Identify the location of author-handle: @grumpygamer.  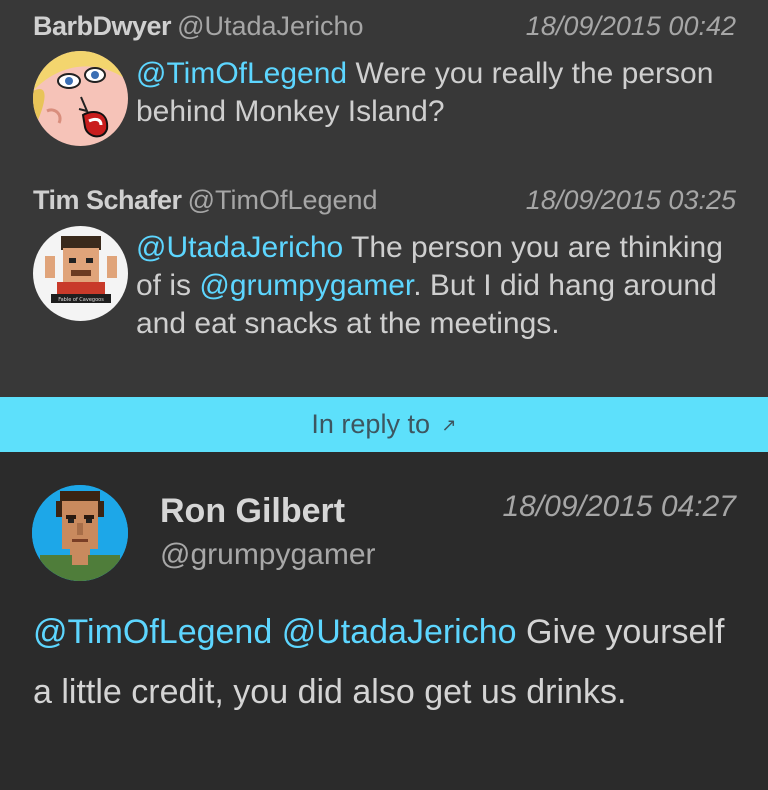
(268, 555).